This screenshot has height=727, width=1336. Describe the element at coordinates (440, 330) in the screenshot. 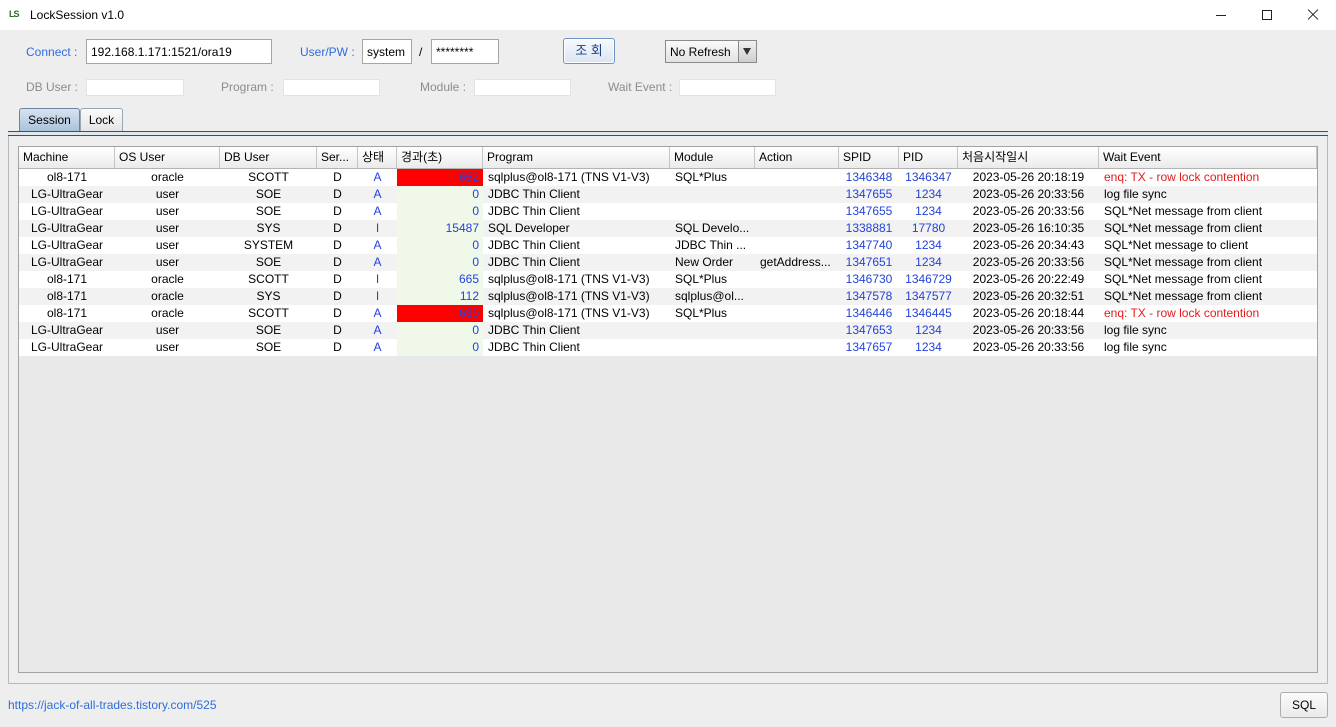

I see `cell-elapsed: 0` at that location.